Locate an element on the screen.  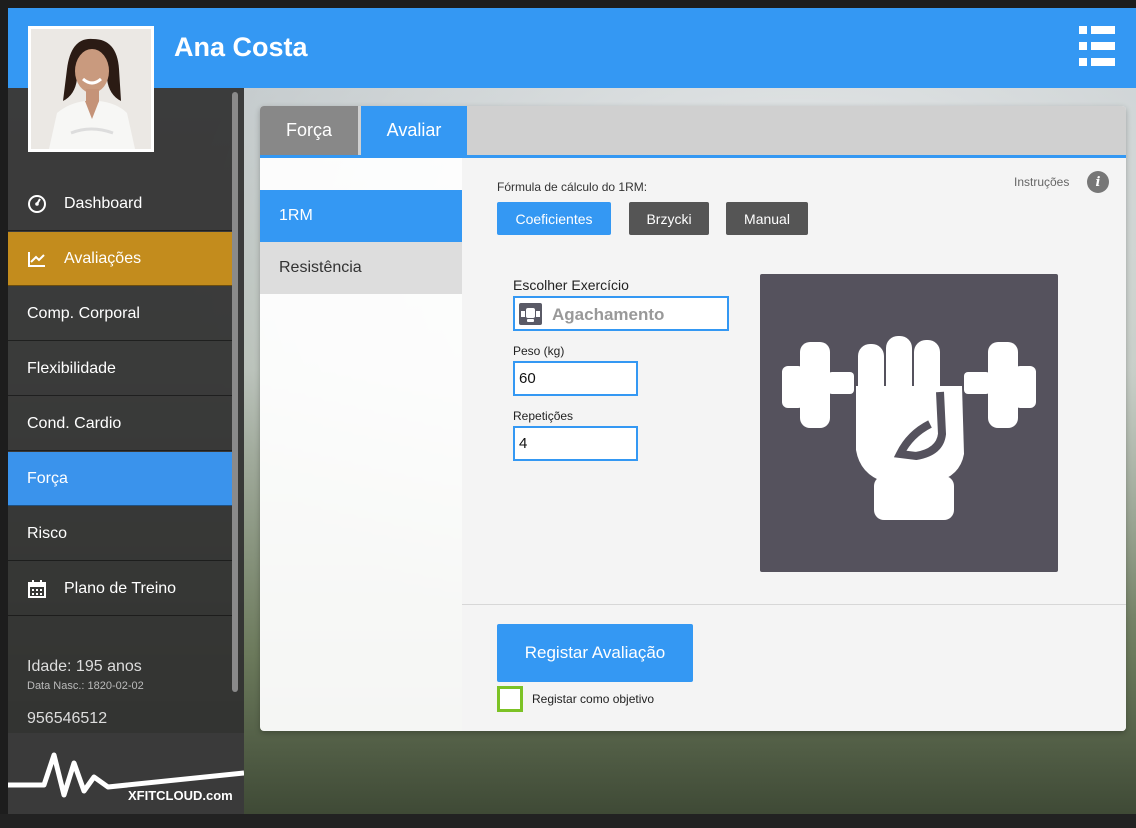
bottom-bar is located at coordinates (568, 821).